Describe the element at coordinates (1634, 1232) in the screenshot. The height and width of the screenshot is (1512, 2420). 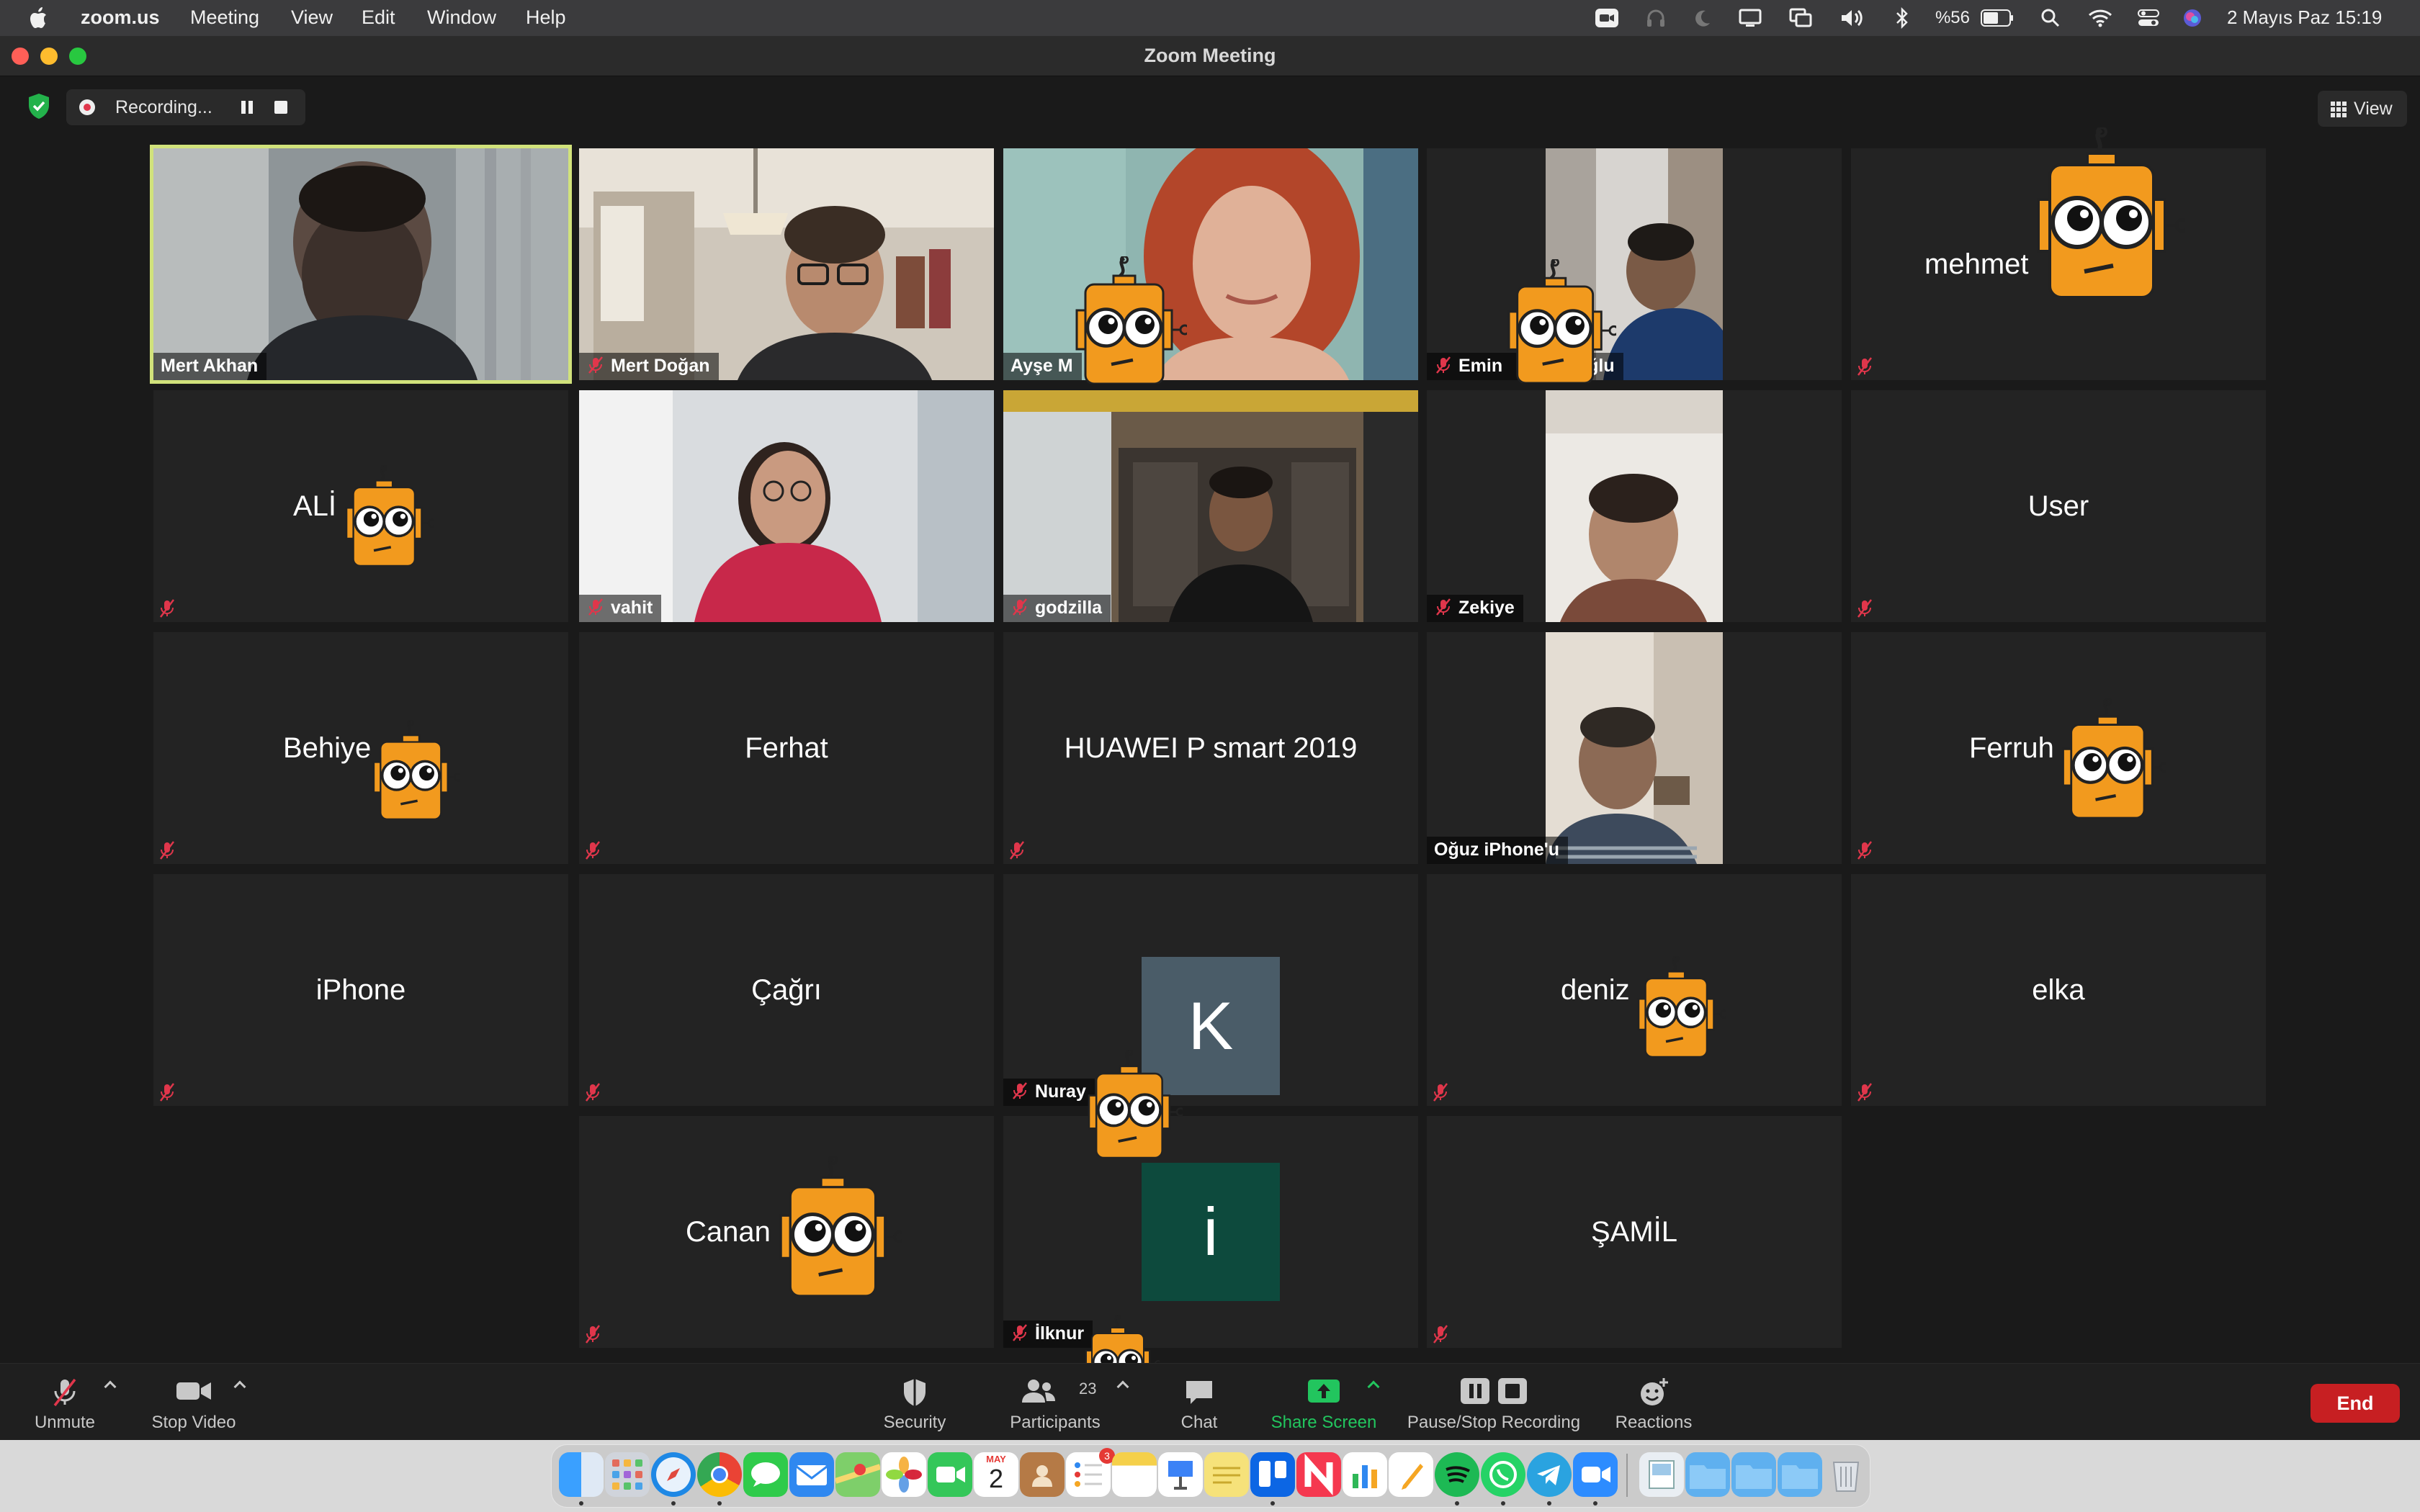
I see `participant-tile: ŞAMİL` at that location.